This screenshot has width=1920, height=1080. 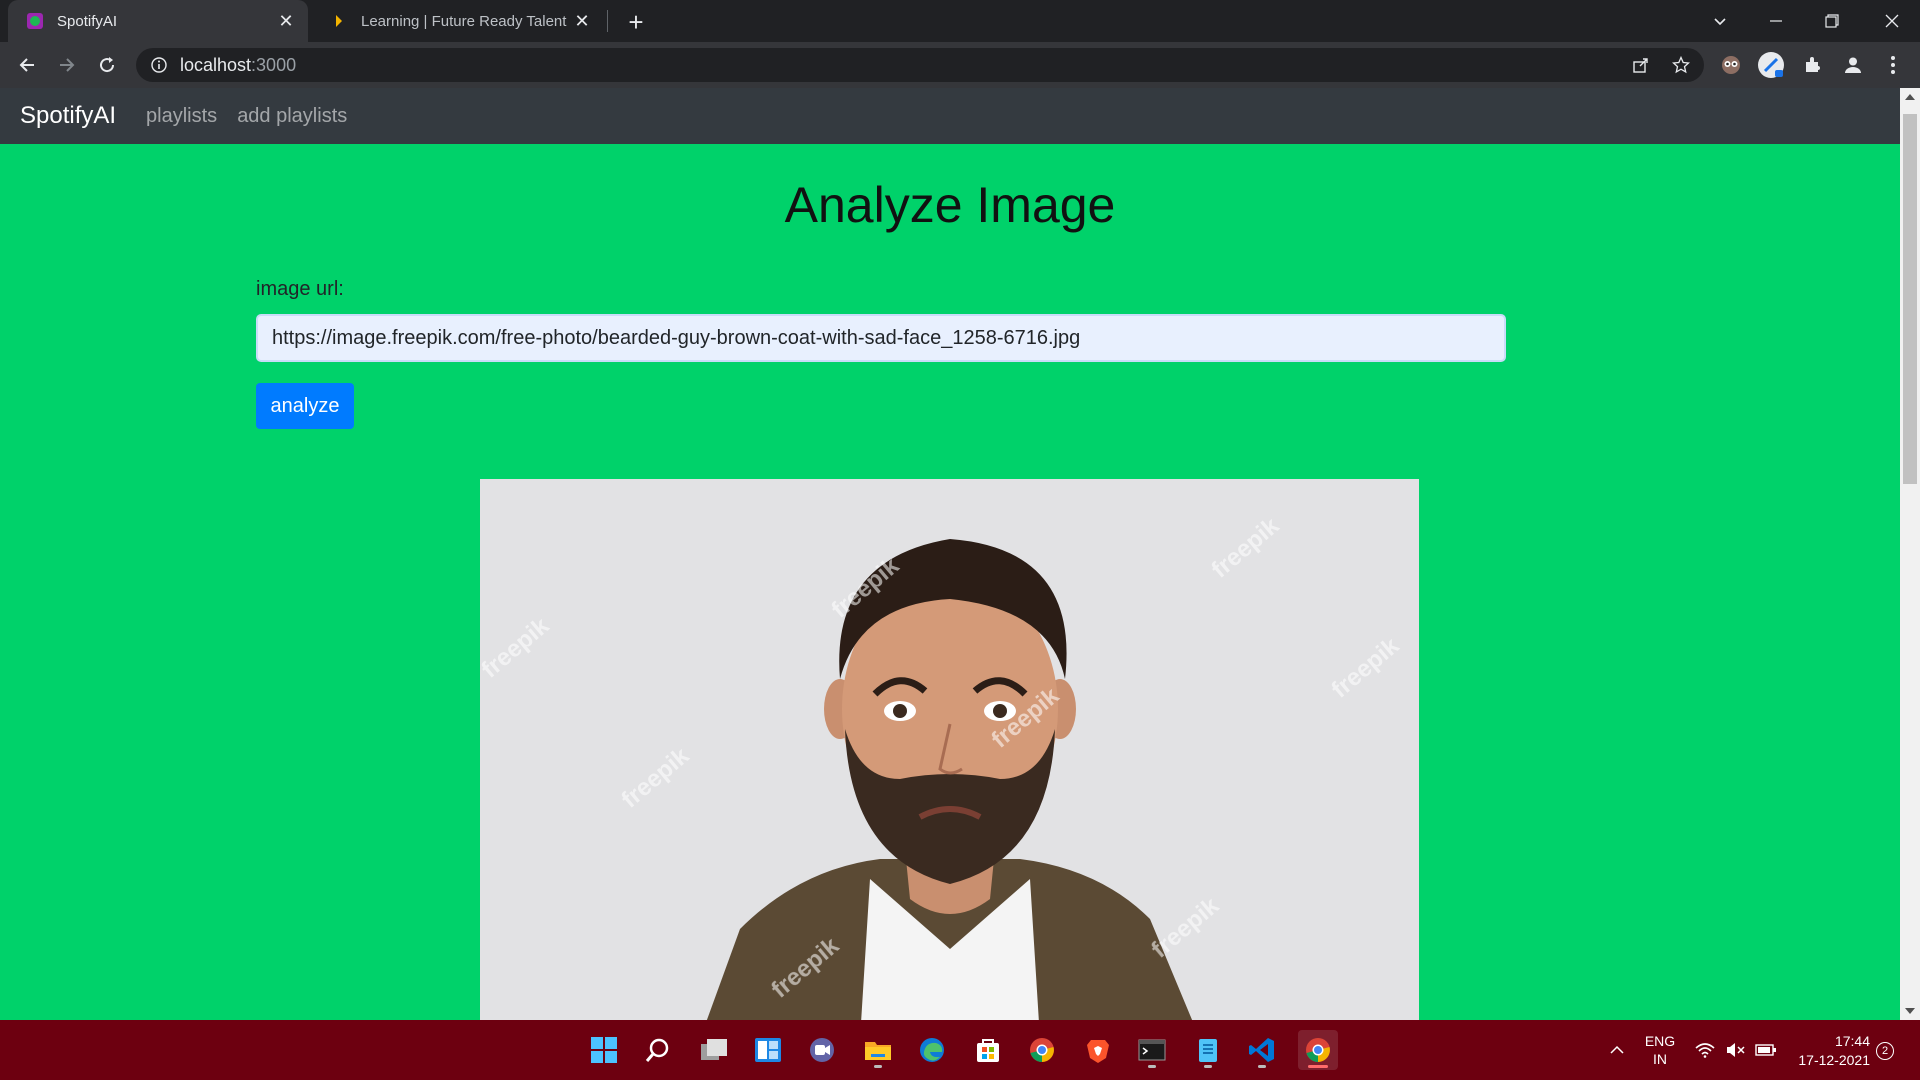 What do you see at coordinates (1735, 1050) in the screenshot?
I see `volume-muted-icon` at bounding box center [1735, 1050].